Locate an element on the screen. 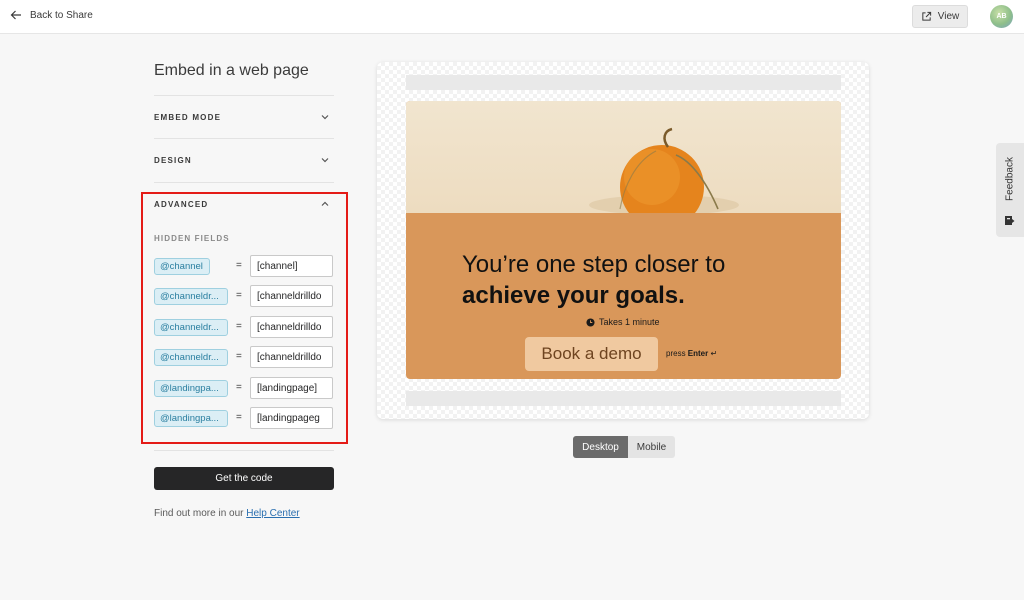 The image size is (1024, 600). headline-line-1: You’re one step closer to is located at coordinates (594, 264).